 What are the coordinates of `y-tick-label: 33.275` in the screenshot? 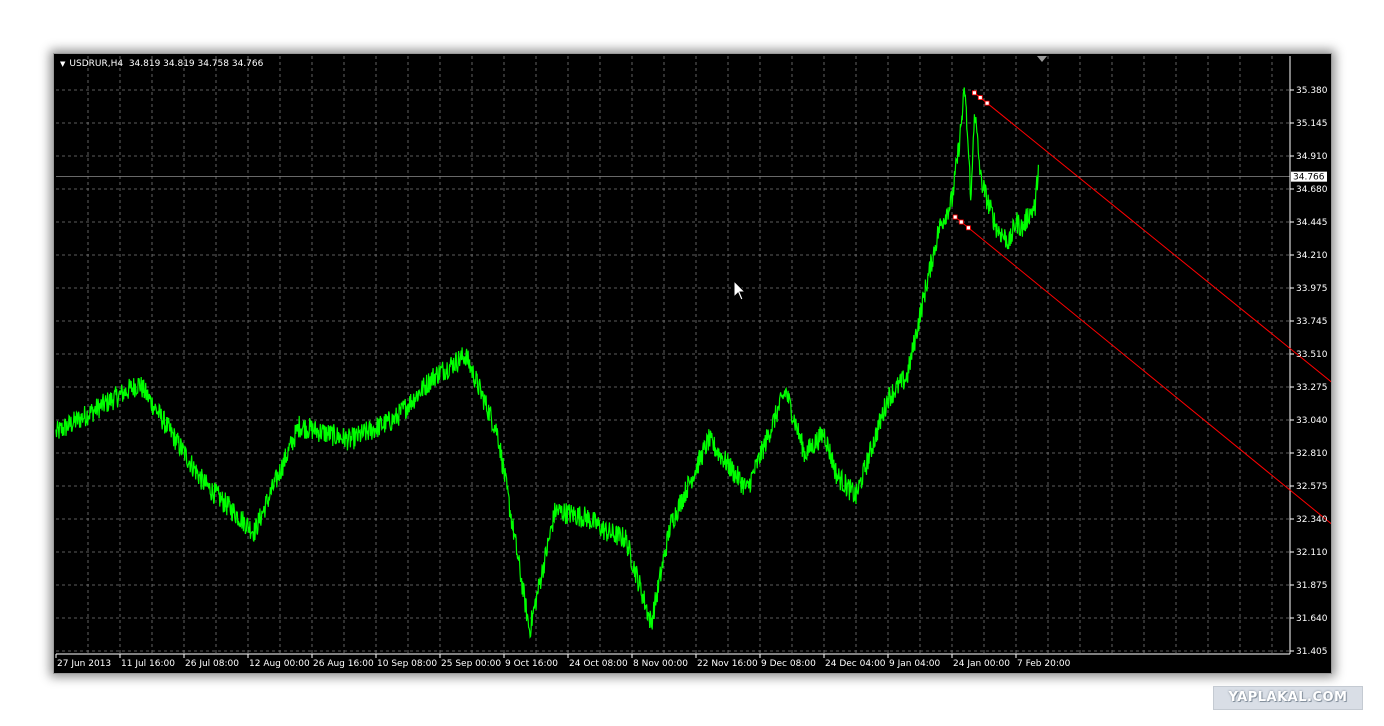 It's located at (1312, 388).